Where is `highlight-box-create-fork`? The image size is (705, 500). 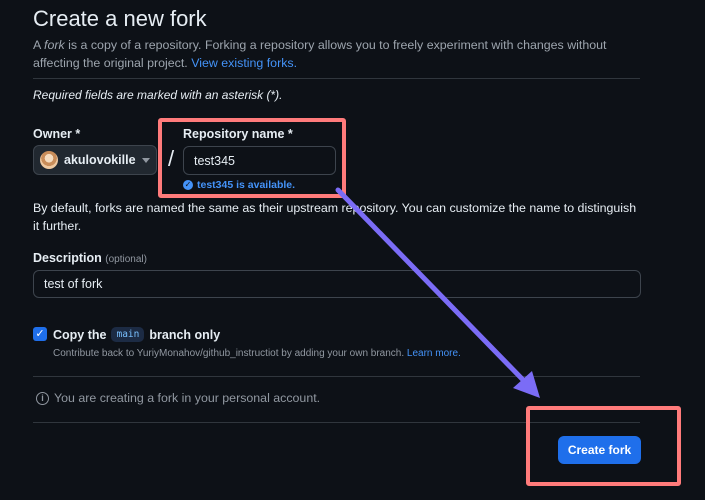
highlight-box-create-fork is located at coordinates (603, 446).